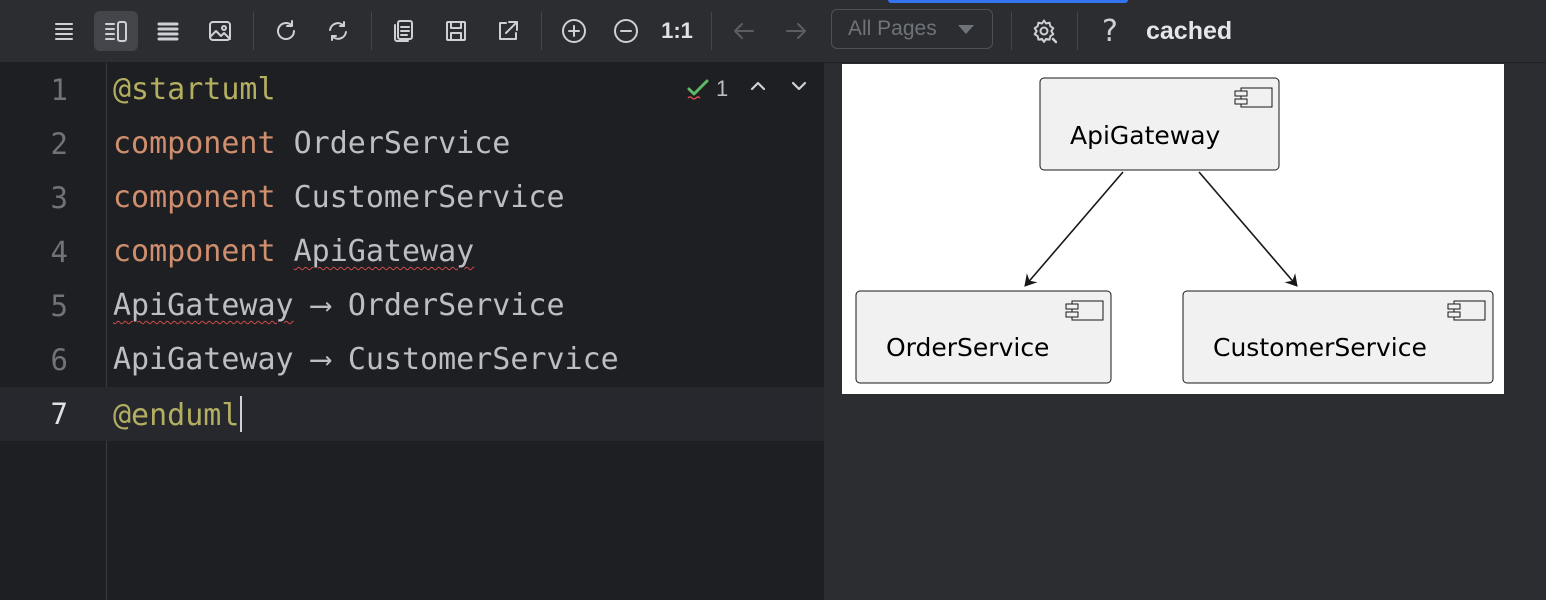  I want to click on chevron-up-icon, so click(758, 86).